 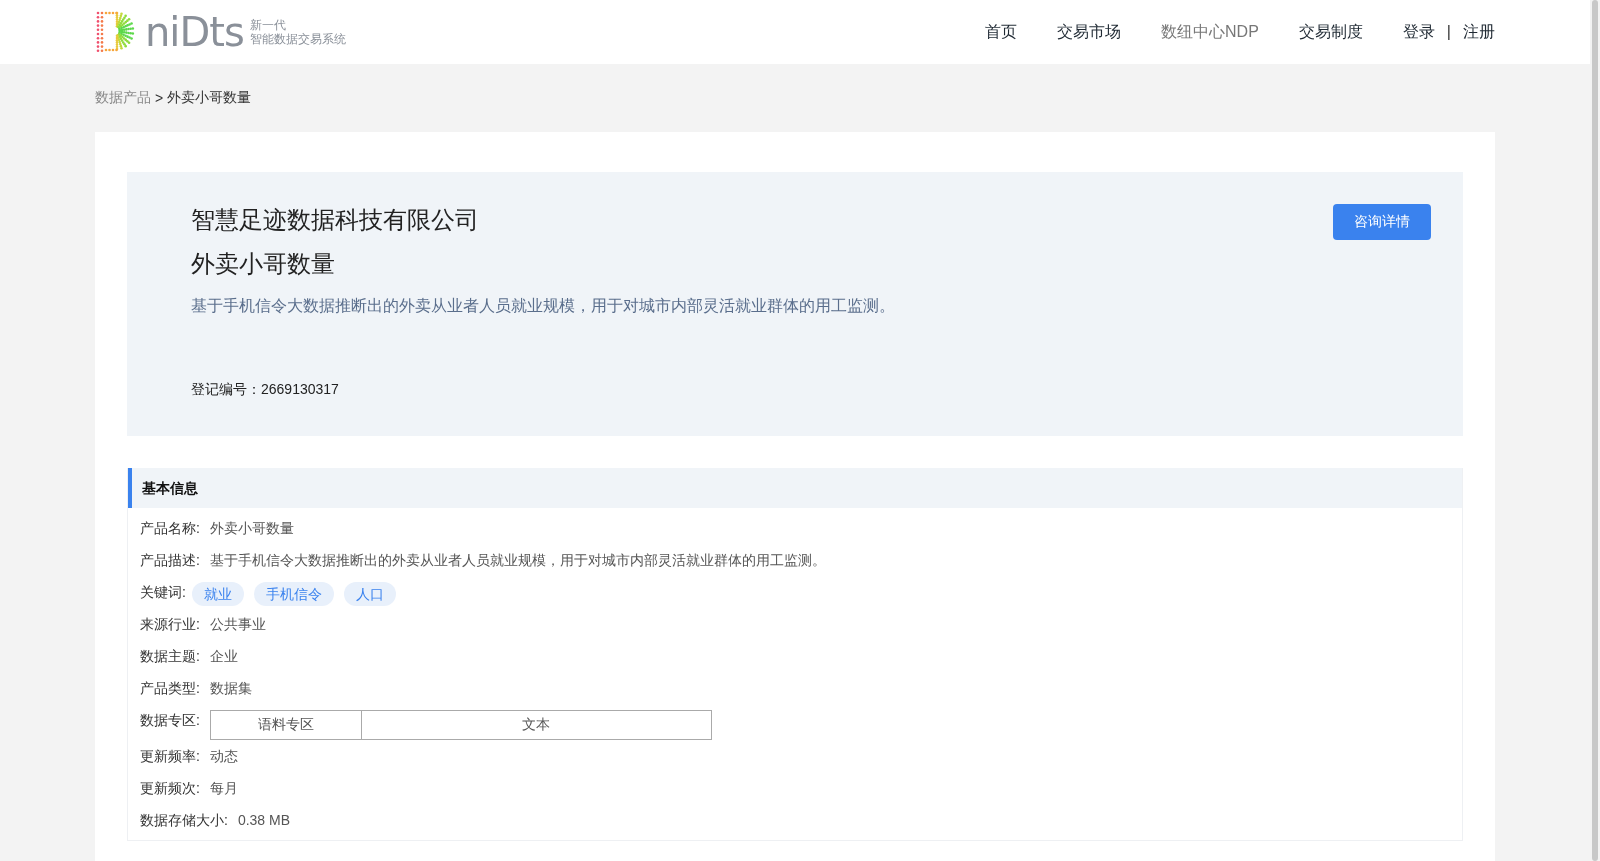 I want to click on keyword-tag: 手机信令, so click(x=293, y=594).